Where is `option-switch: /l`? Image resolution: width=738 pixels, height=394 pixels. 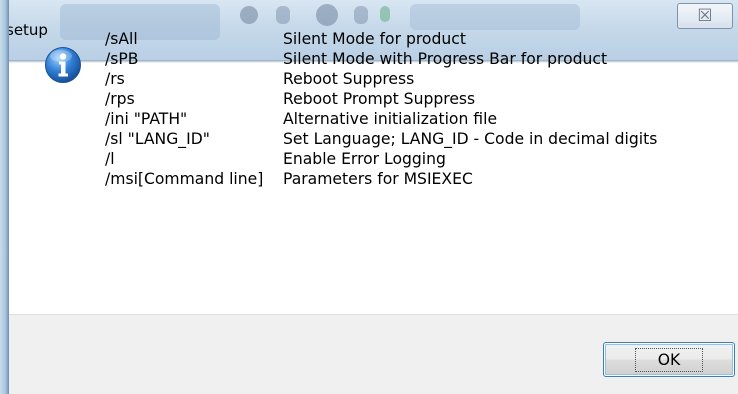 option-switch: /l is located at coordinates (110, 159).